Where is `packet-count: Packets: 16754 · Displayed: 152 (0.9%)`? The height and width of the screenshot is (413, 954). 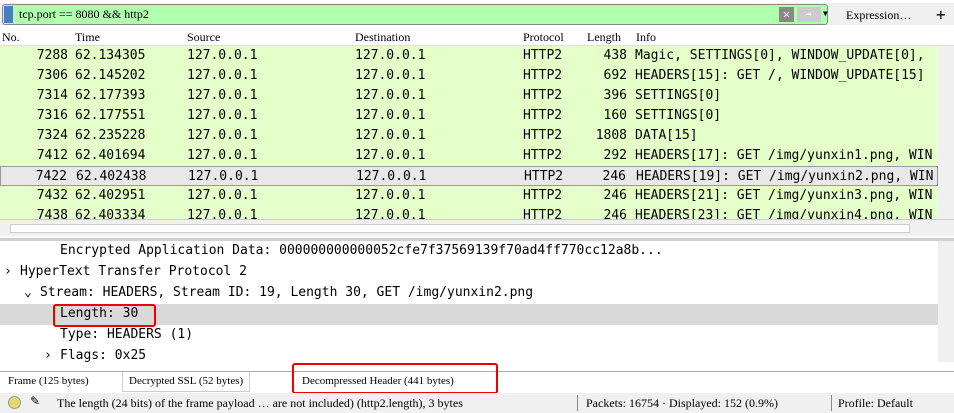 packet-count: Packets: 16754 · Displayed: 152 (0.9%) is located at coordinates (682, 403).